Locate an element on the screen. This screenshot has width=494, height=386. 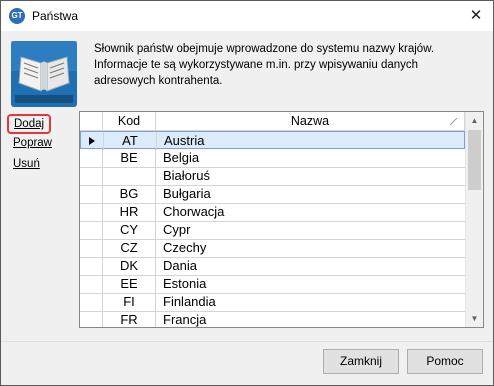
table-row: BG Bułgaria is located at coordinates (272, 194).